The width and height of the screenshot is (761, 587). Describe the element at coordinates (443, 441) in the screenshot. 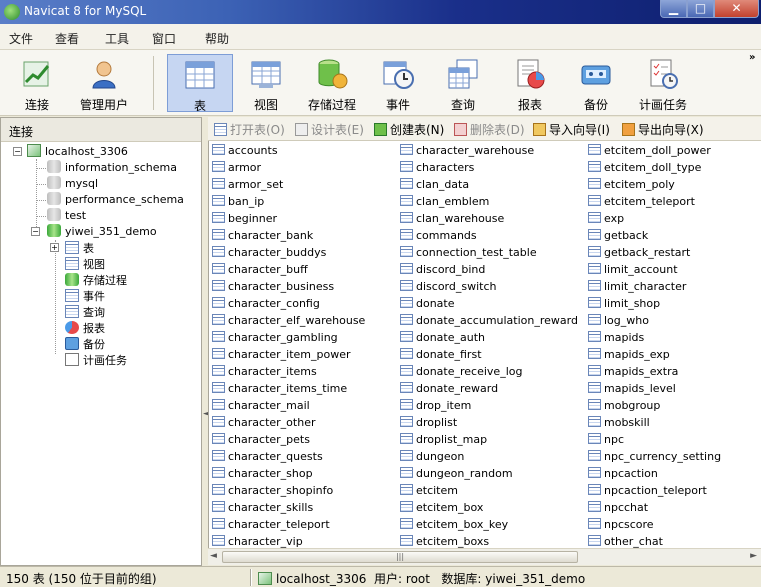

I see `table-list-item: droplist_map` at that location.